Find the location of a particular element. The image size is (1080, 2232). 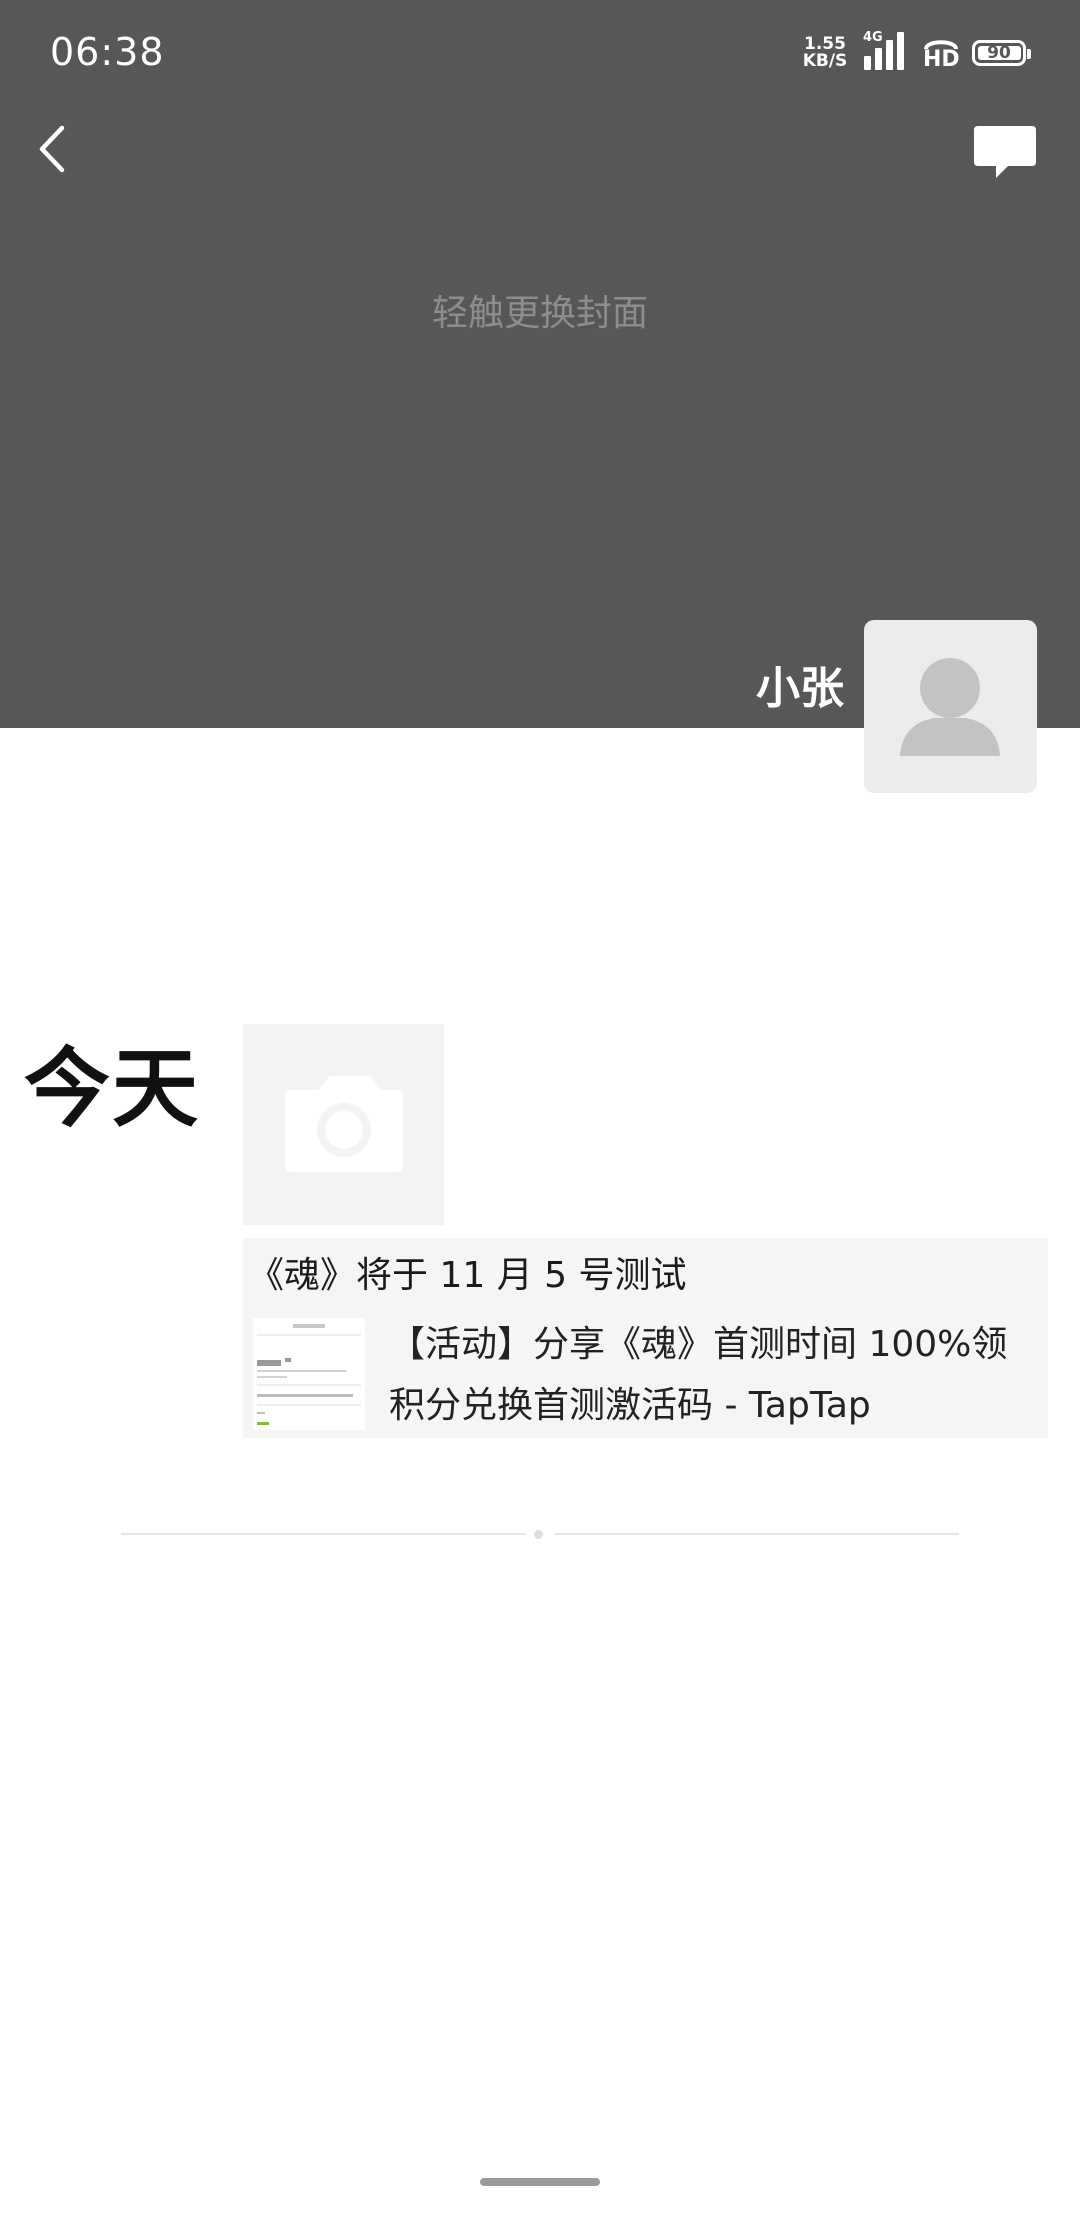

network-speed: 1.55 KB/S is located at coordinates (825, 53).